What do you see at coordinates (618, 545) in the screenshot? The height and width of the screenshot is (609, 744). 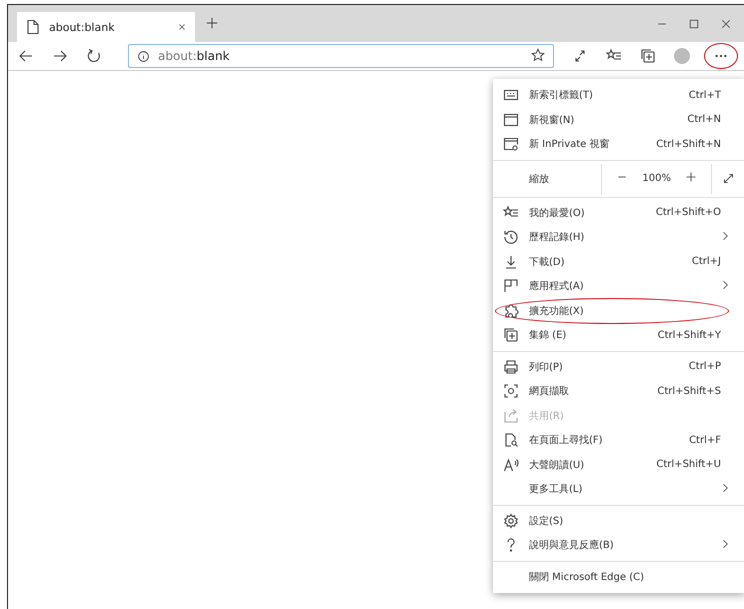 I see `menu-item: 說明與意見反應(B)` at bounding box center [618, 545].